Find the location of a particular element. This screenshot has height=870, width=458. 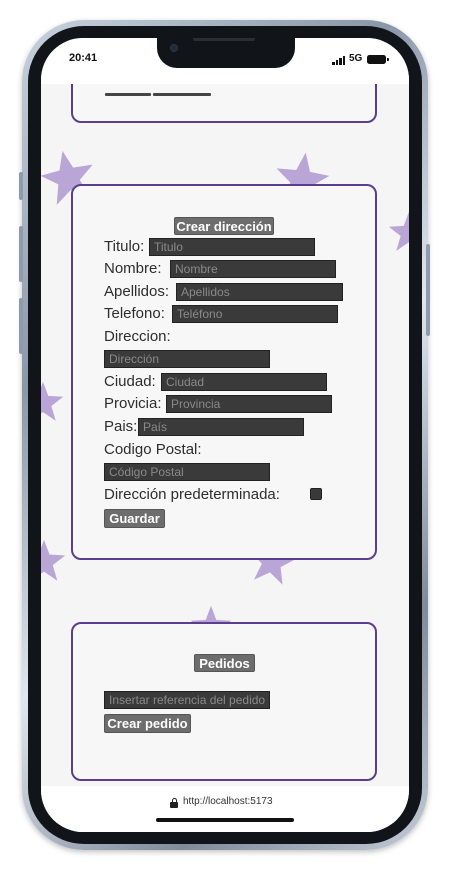

title-input: Titulo is located at coordinates (232, 247).